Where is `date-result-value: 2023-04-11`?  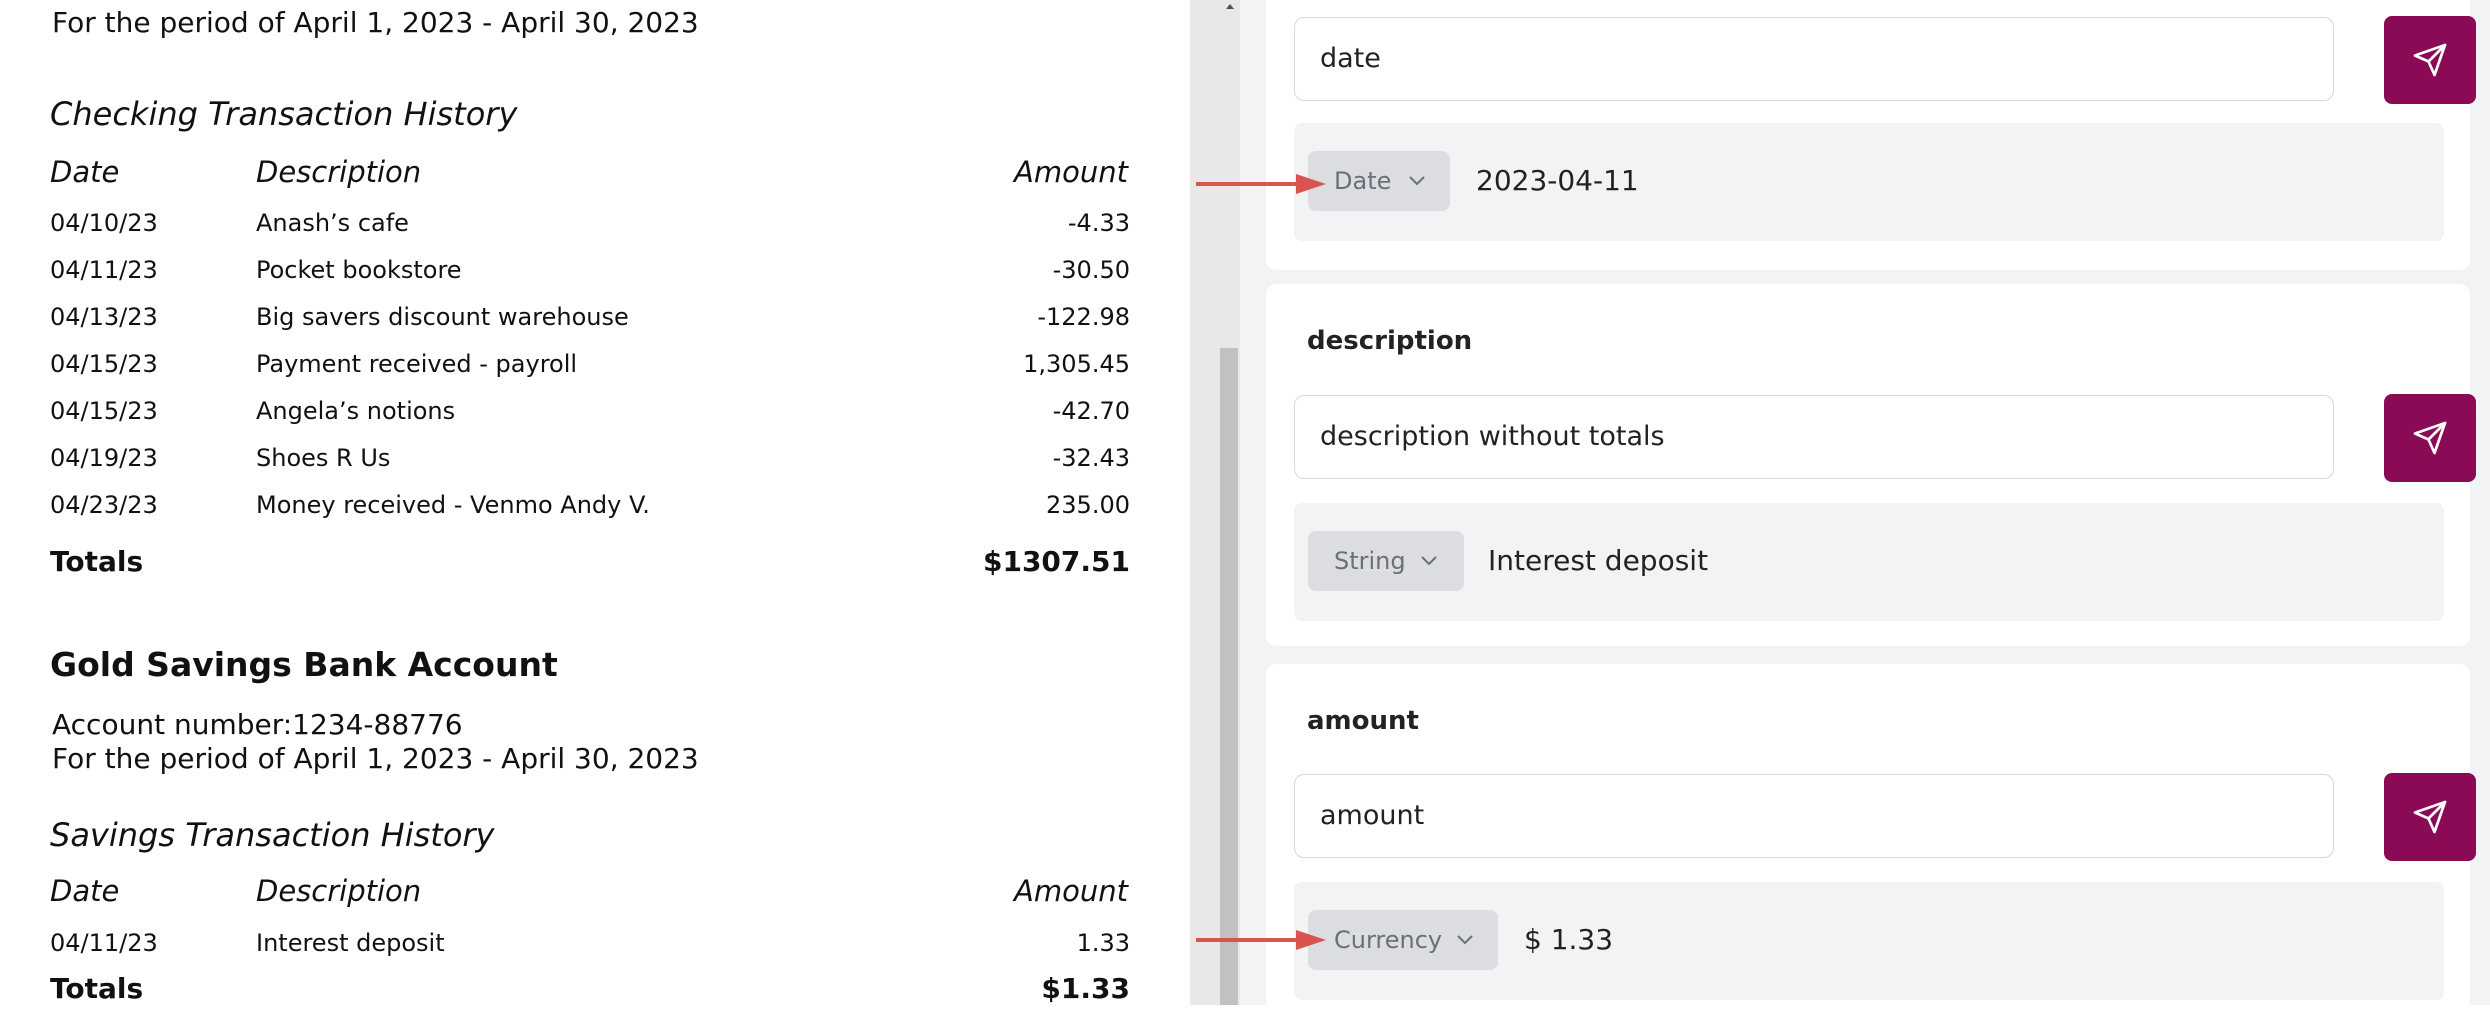 date-result-value: 2023-04-11 is located at coordinates (1557, 180).